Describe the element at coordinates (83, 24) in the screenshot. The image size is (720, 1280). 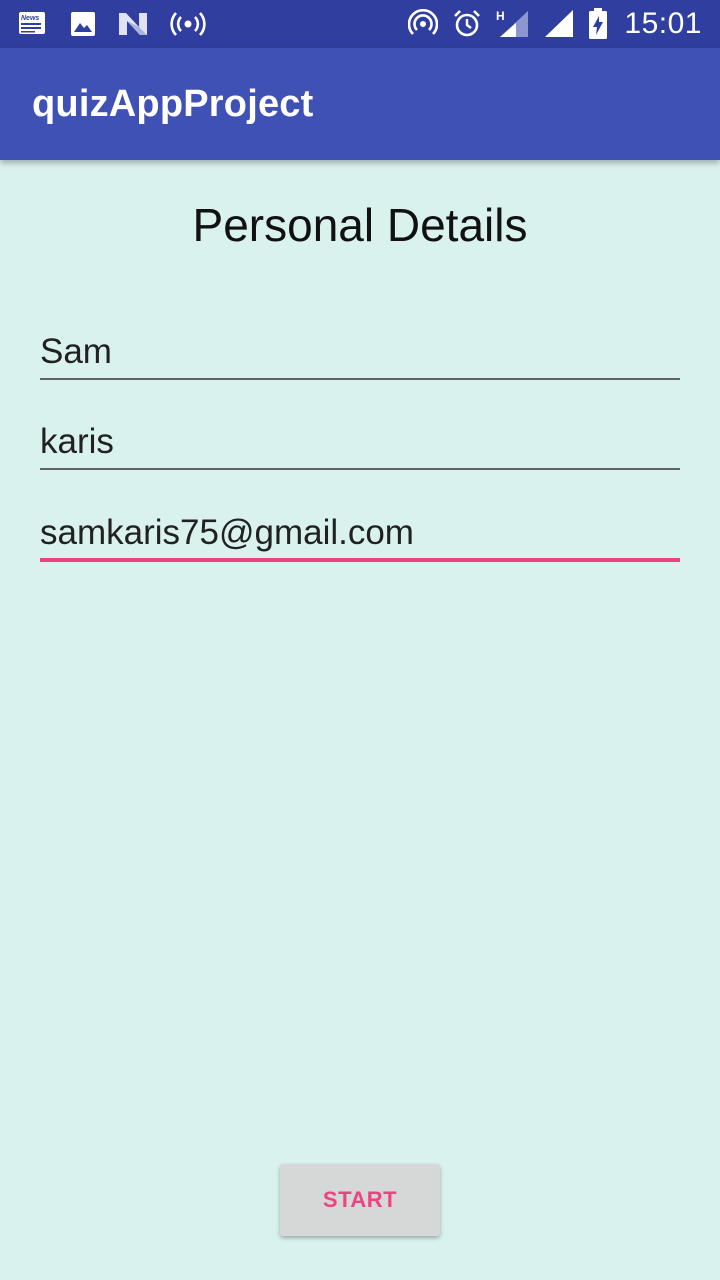
I see `image-icon` at that location.